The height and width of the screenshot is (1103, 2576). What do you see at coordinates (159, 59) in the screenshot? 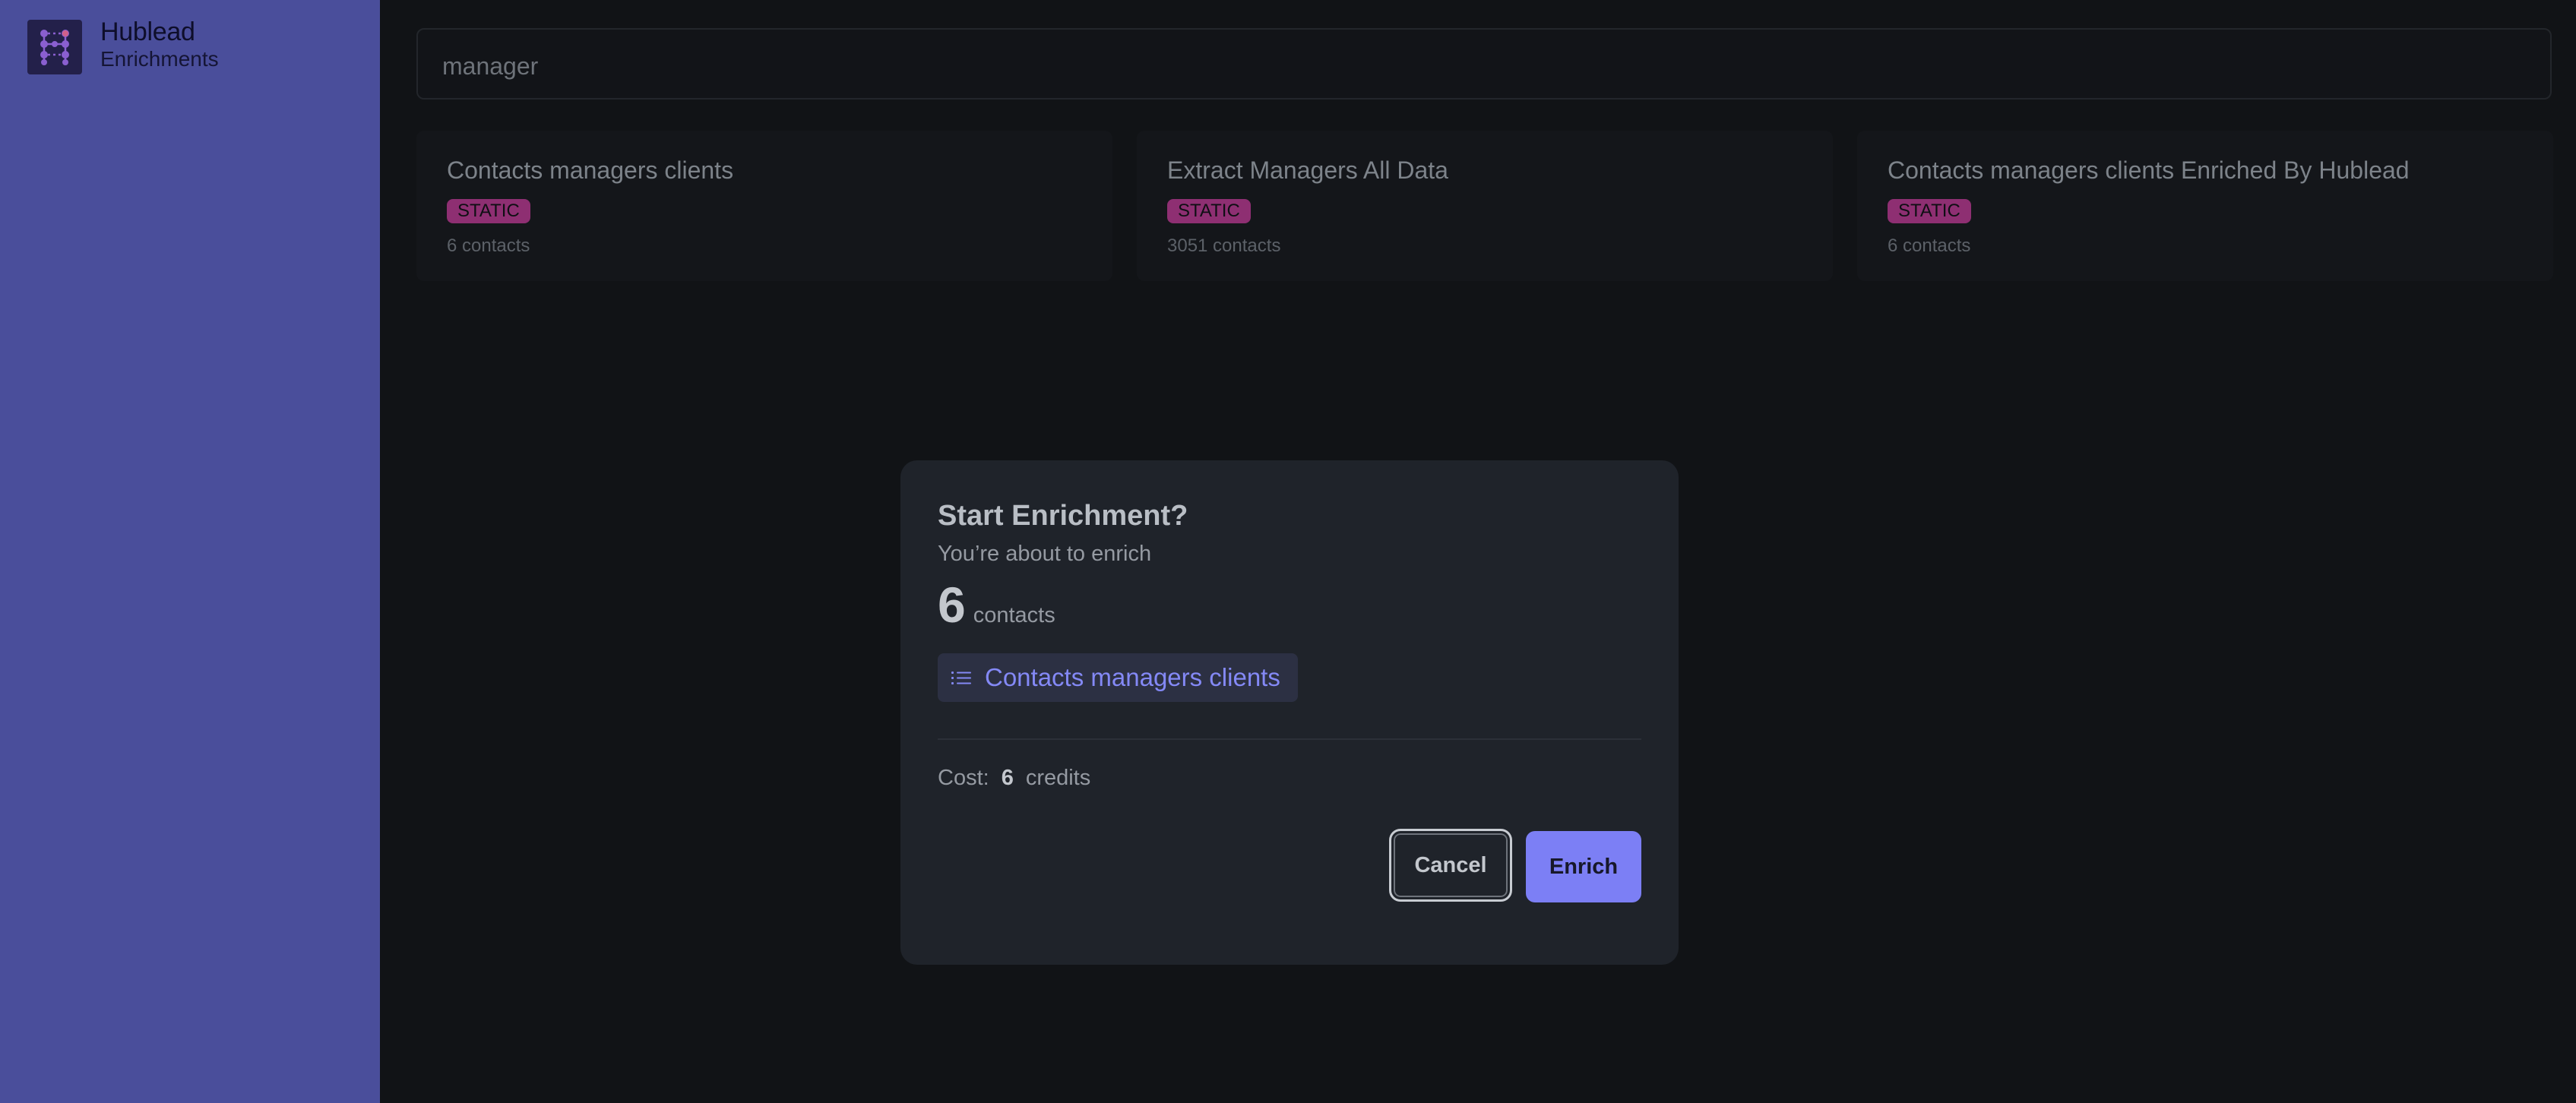
I see `brand-subtitle: Enrichments` at bounding box center [159, 59].